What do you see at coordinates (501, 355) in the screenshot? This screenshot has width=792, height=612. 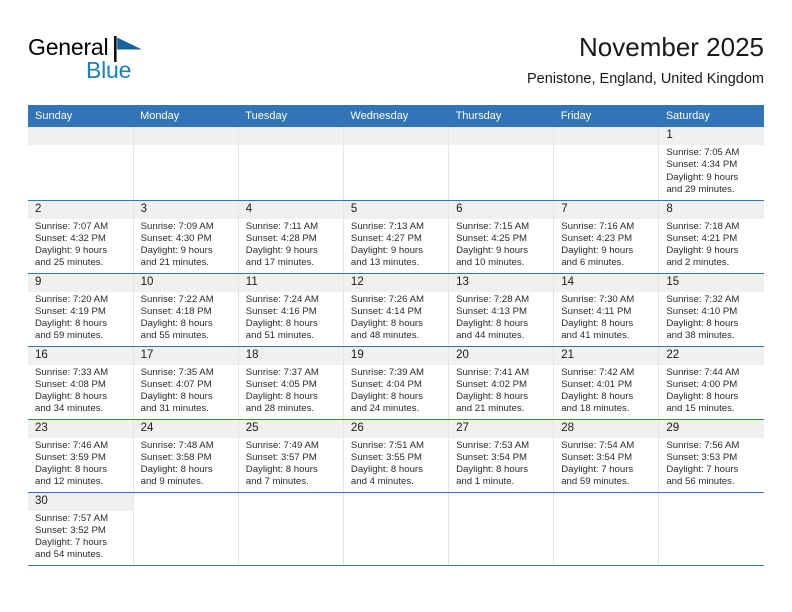 I see `day-number: 20` at bounding box center [501, 355].